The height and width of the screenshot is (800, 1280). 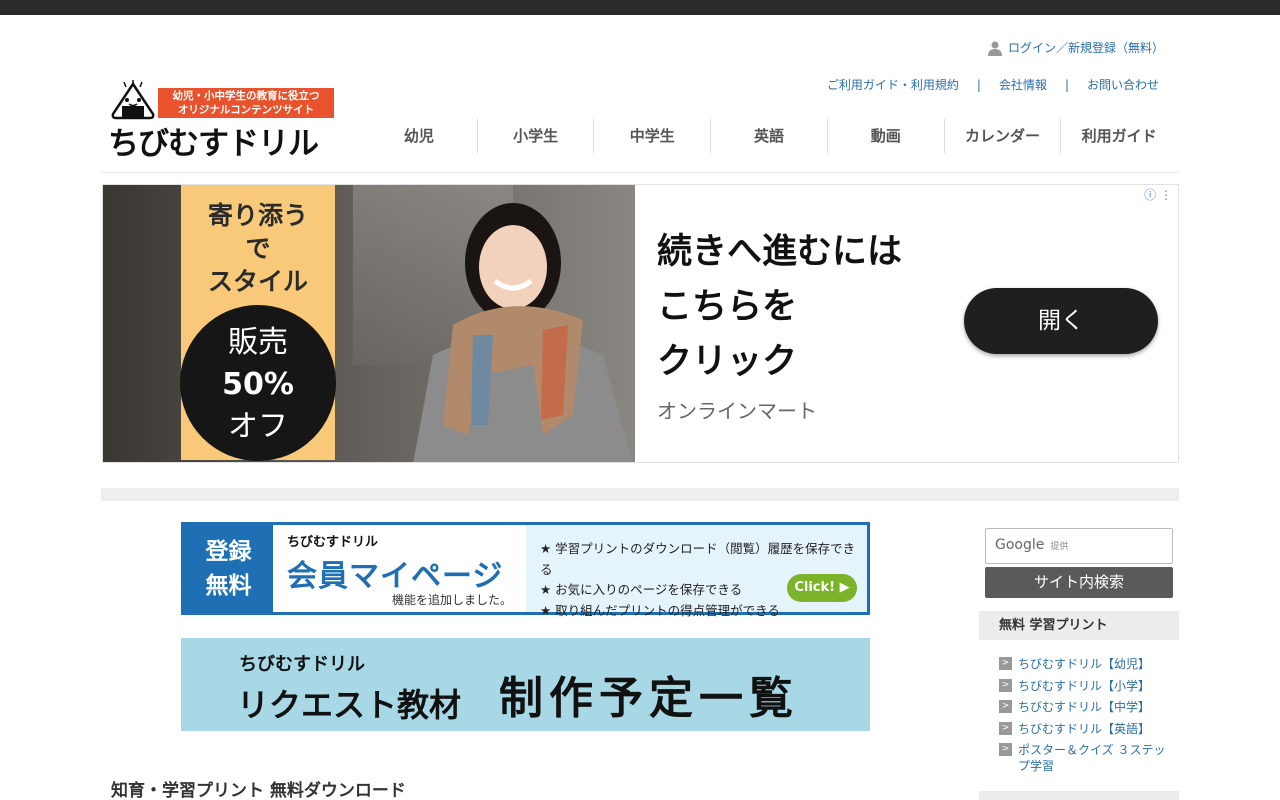 What do you see at coordinates (640, 7) in the screenshot?
I see `top-bar` at bounding box center [640, 7].